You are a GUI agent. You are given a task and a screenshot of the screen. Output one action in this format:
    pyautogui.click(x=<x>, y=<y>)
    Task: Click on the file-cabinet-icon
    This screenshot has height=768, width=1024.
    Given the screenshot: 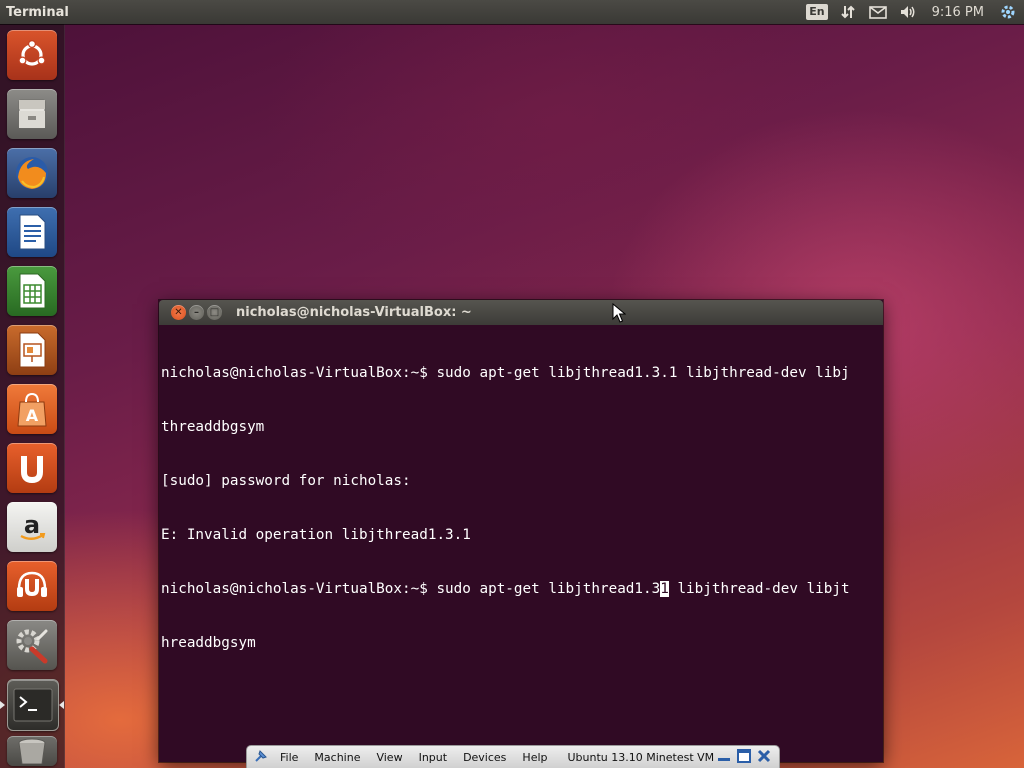 What is the action you would take?
    pyautogui.click(x=32, y=114)
    